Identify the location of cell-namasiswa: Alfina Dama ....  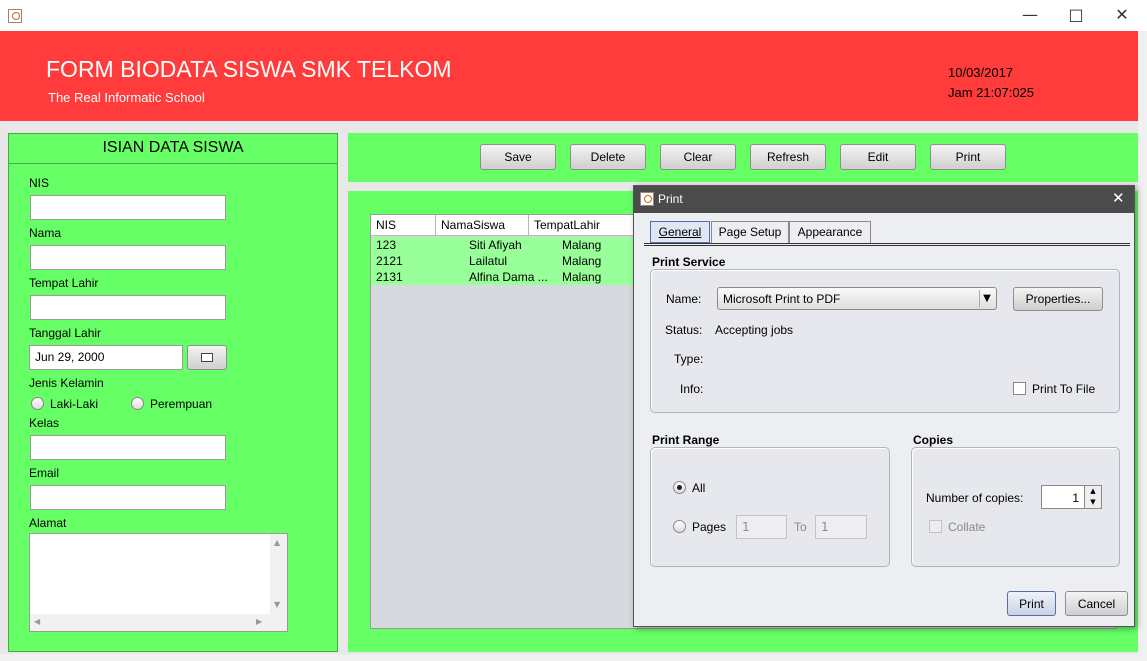
(508, 277).